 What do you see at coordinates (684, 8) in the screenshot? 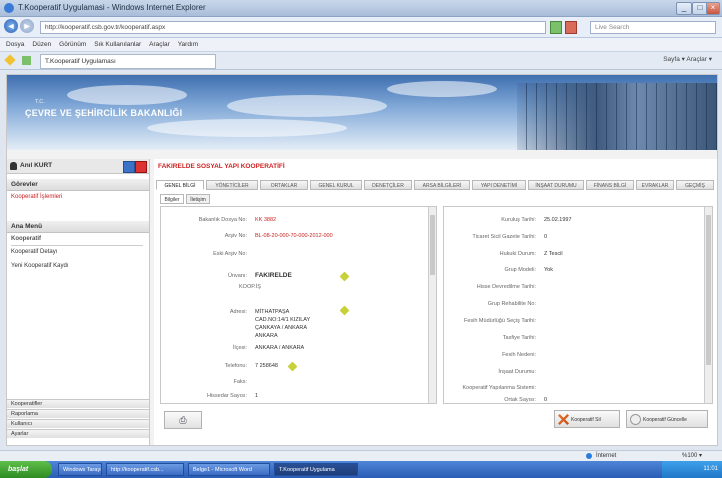
I see `minimize-button: _` at bounding box center [684, 8].